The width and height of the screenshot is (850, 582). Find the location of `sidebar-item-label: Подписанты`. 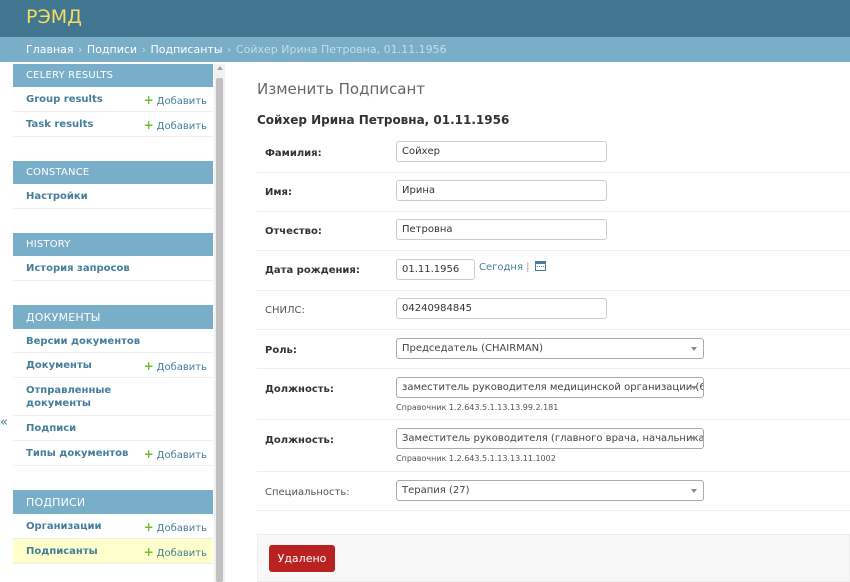

sidebar-item-label: Подписанты is located at coordinates (62, 551).